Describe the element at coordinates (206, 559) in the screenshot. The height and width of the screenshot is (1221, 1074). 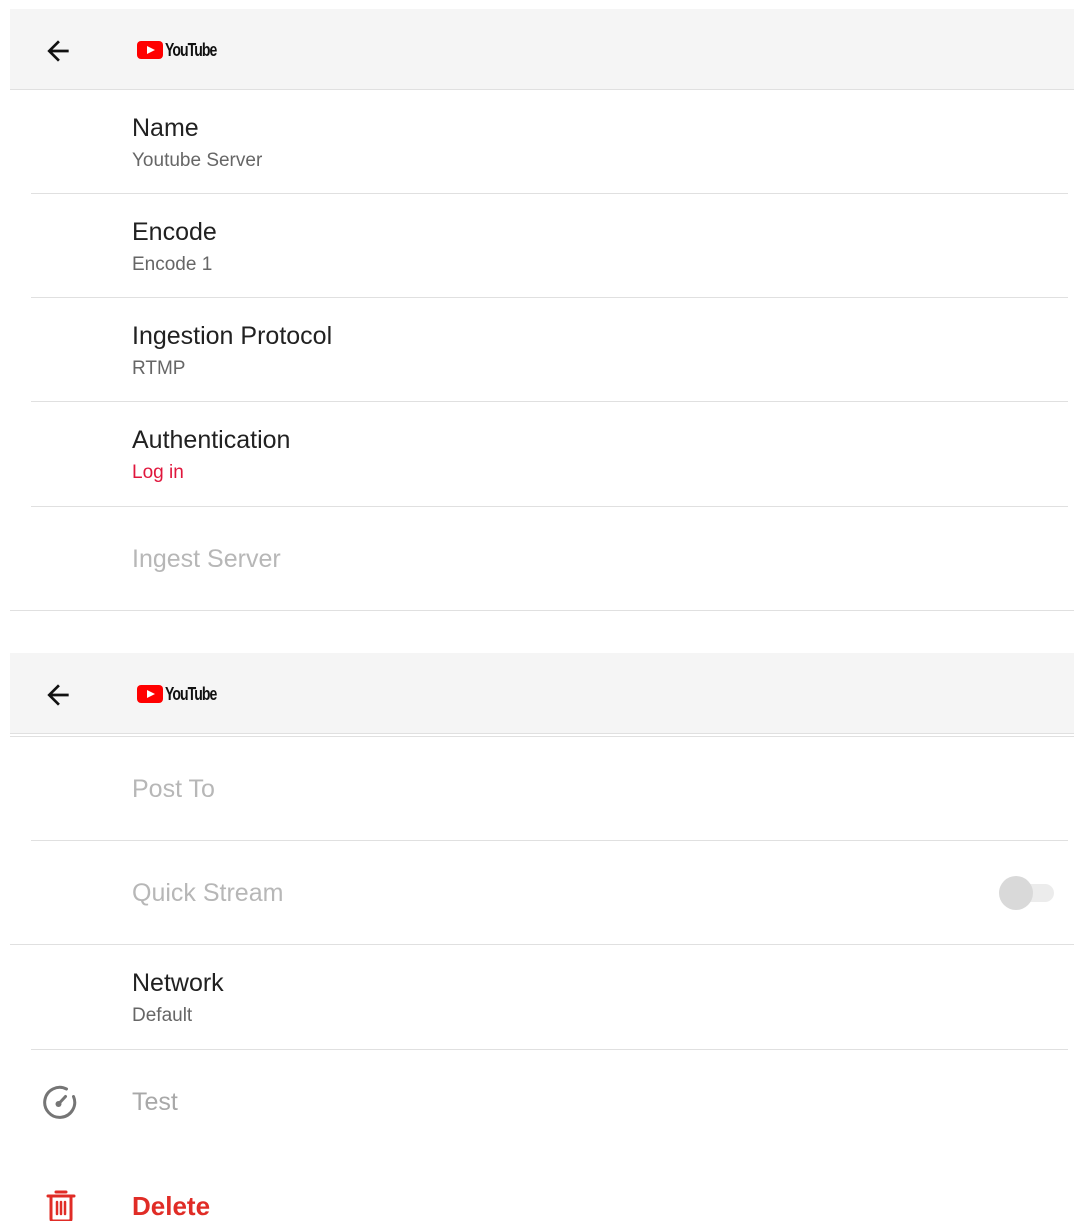
I see `setting-title: Ingest Server` at that location.